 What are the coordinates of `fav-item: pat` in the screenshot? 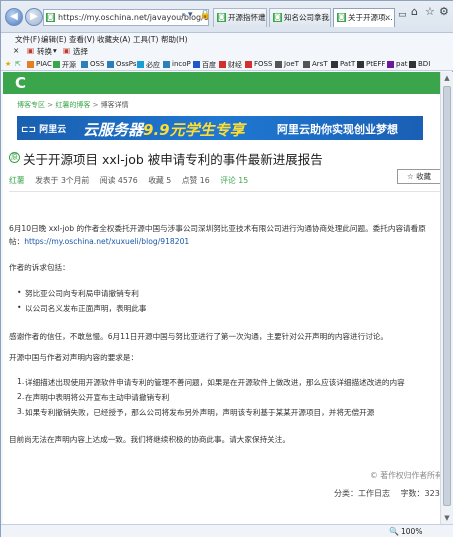 It's located at (397, 64).